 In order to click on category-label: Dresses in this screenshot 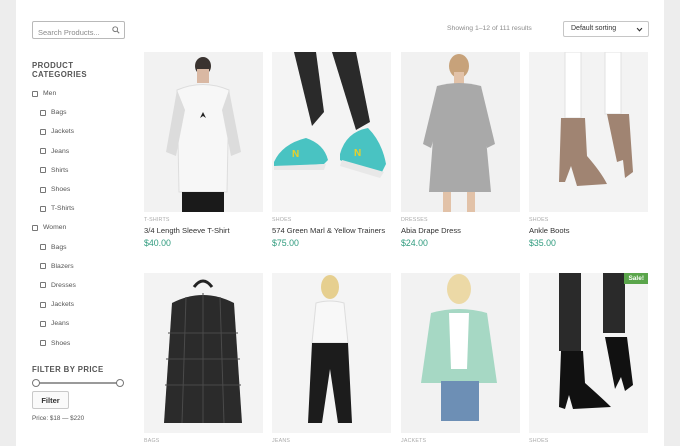, I will do `click(63, 285)`.